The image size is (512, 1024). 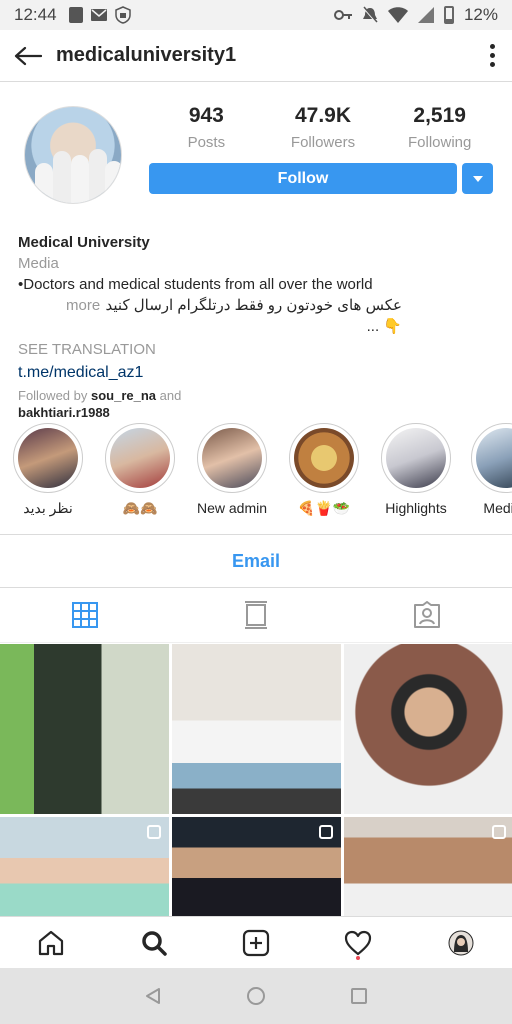 I want to click on battery-icon, so click(x=448, y=15).